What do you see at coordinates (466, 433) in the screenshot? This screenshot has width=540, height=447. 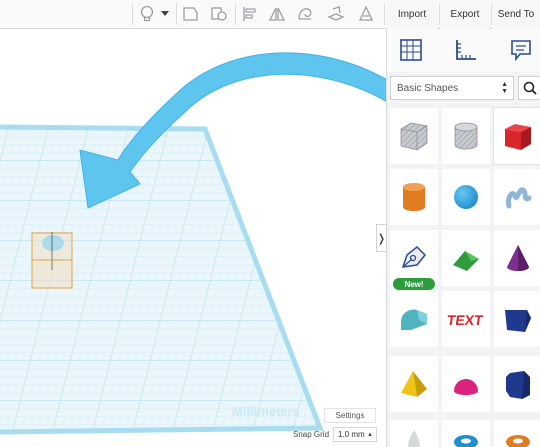 I see `shape-torus` at bounding box center [466, 433].